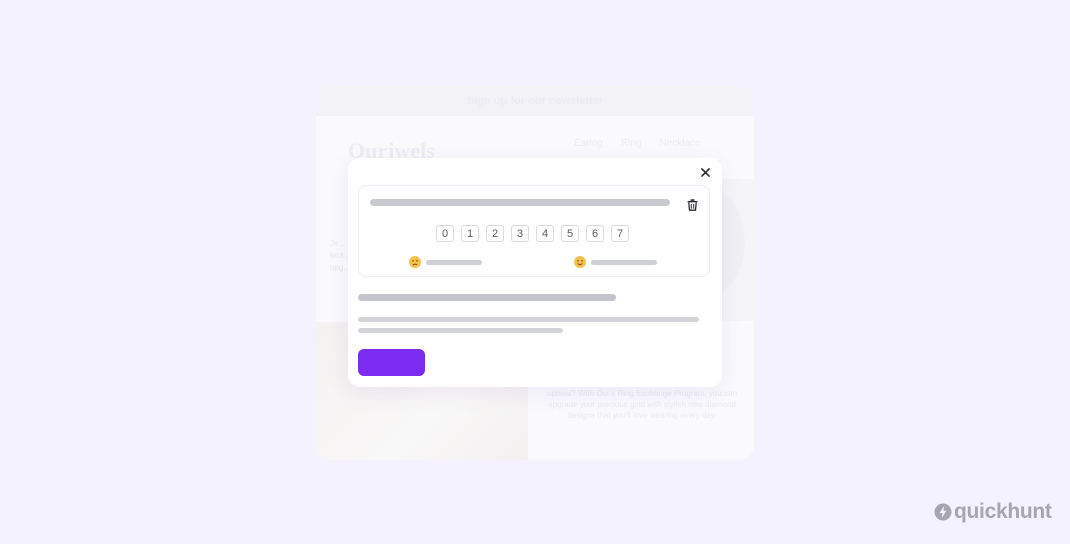 The image size is (1070, 544). I want to click on trash-icon, so click(692, 205).